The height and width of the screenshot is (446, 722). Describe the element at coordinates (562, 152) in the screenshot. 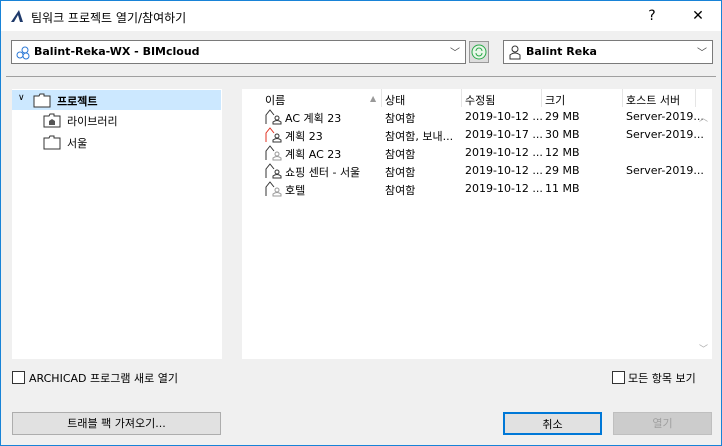

I see `project-size: 12 MB` at that location.